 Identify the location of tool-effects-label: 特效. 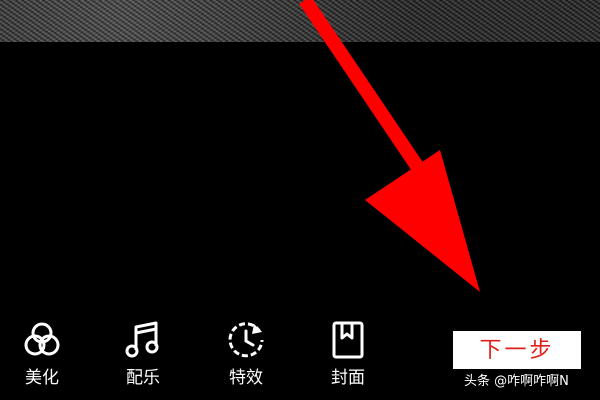
(246, 378).